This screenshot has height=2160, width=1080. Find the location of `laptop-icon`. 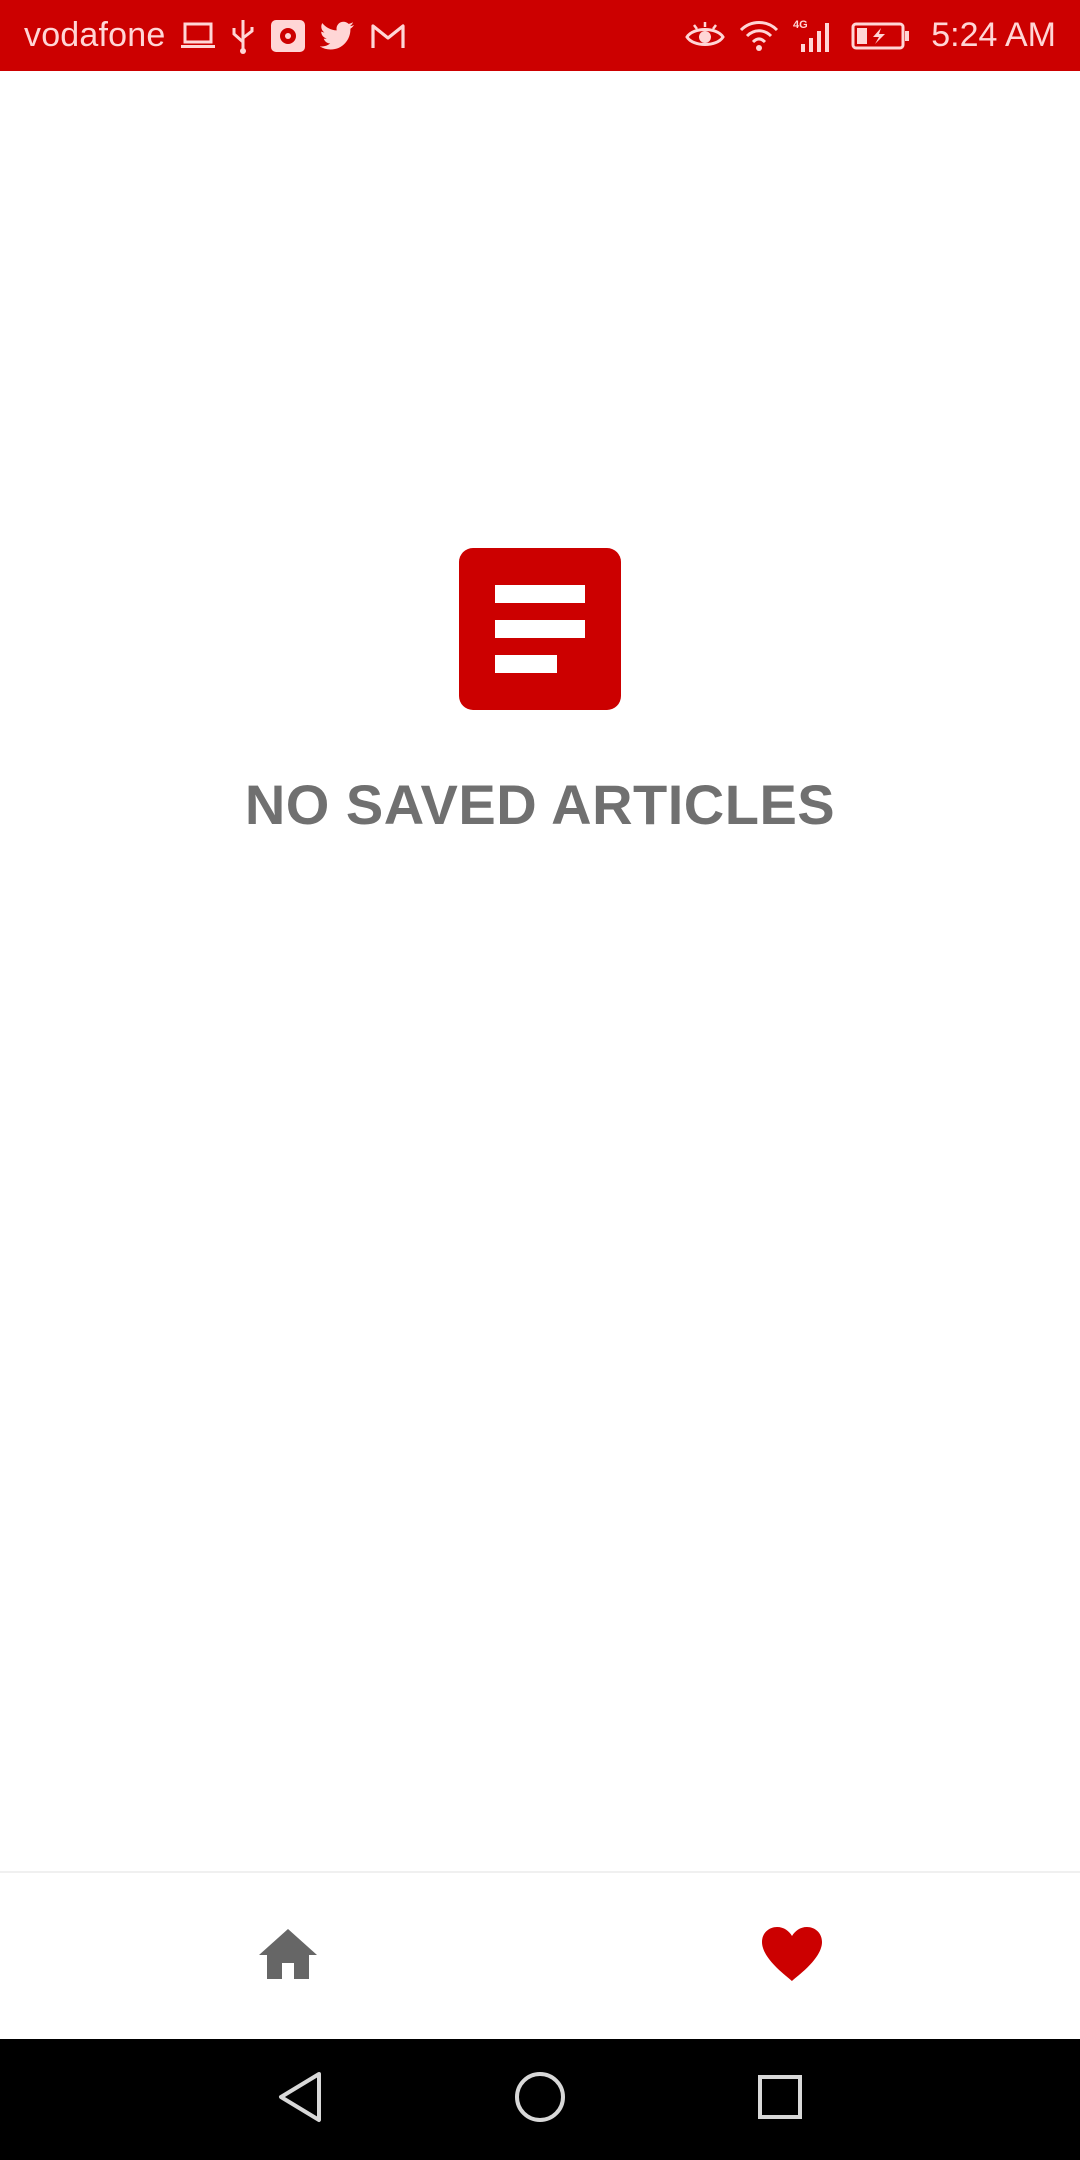

laptop-icon is located at coordinates (198, 36).